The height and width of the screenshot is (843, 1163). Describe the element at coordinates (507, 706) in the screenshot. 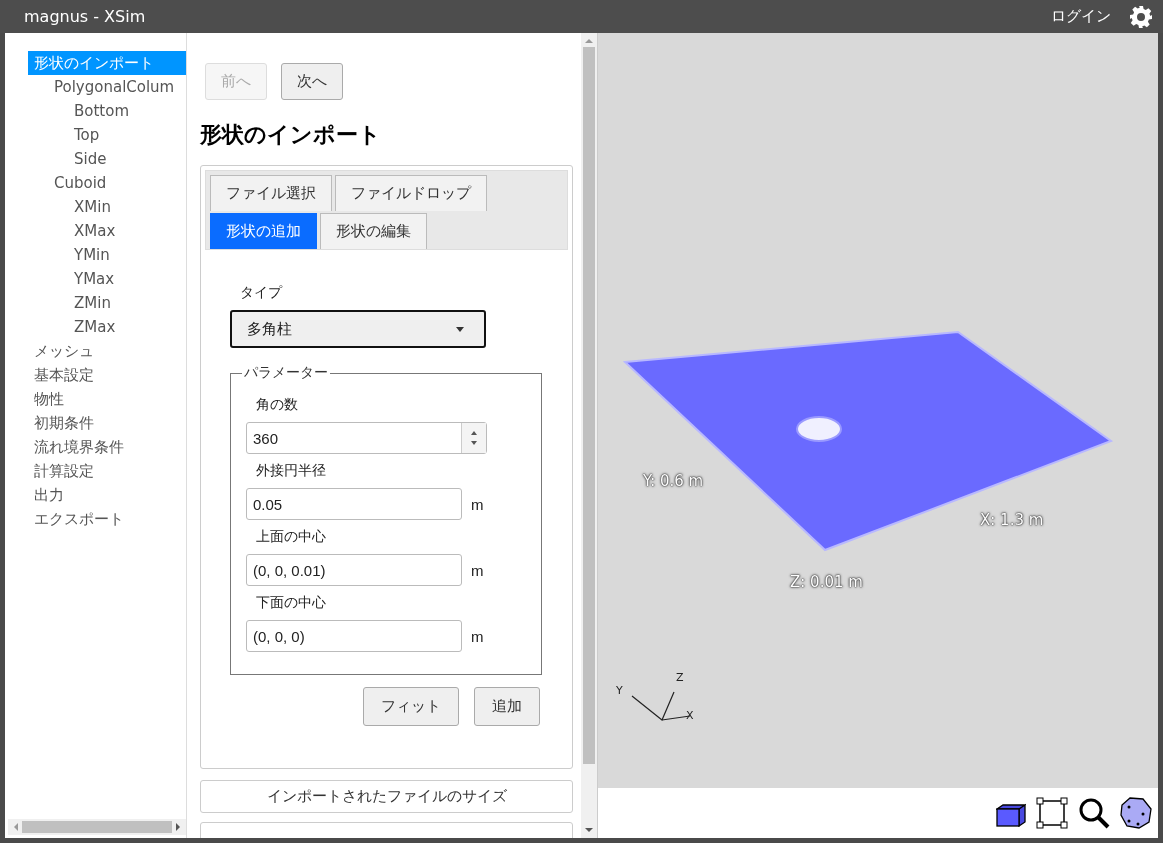

I see `add-button: 追加` at that location.